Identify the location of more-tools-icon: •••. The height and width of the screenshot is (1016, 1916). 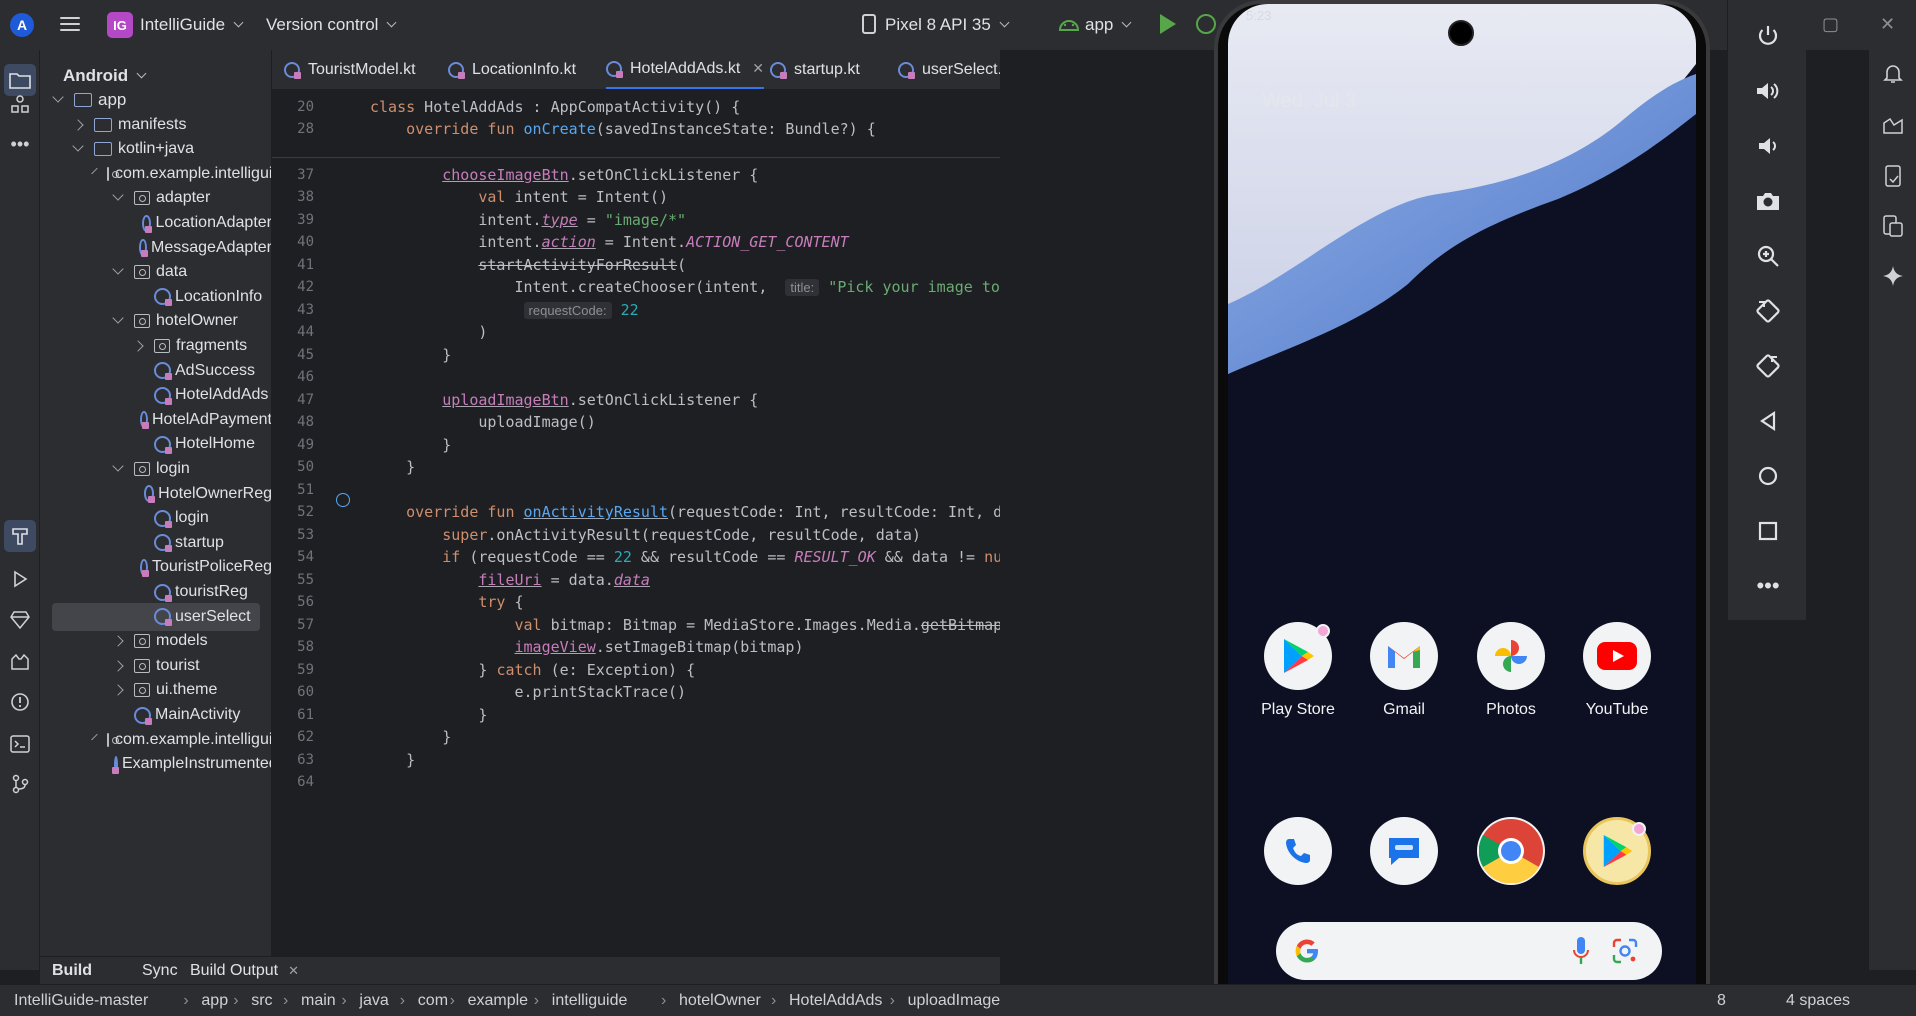
(20, 144).